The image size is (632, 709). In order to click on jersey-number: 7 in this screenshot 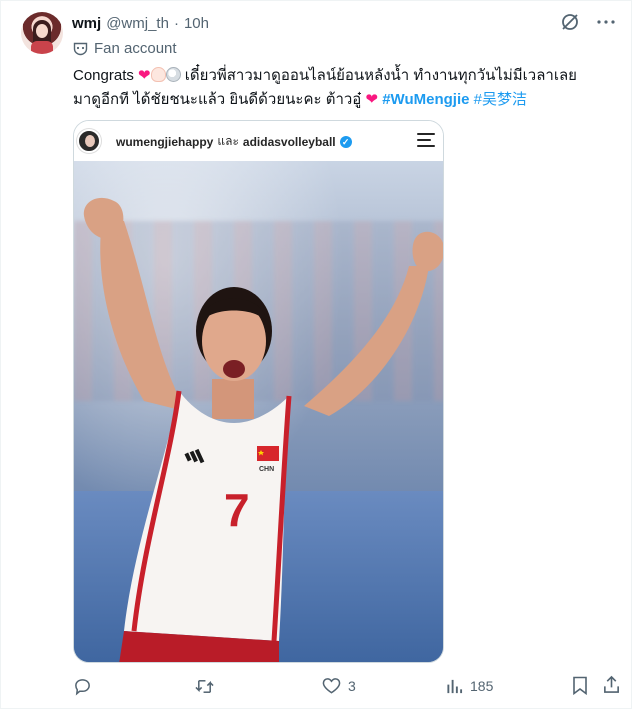, I will do `click(237, 510)`.